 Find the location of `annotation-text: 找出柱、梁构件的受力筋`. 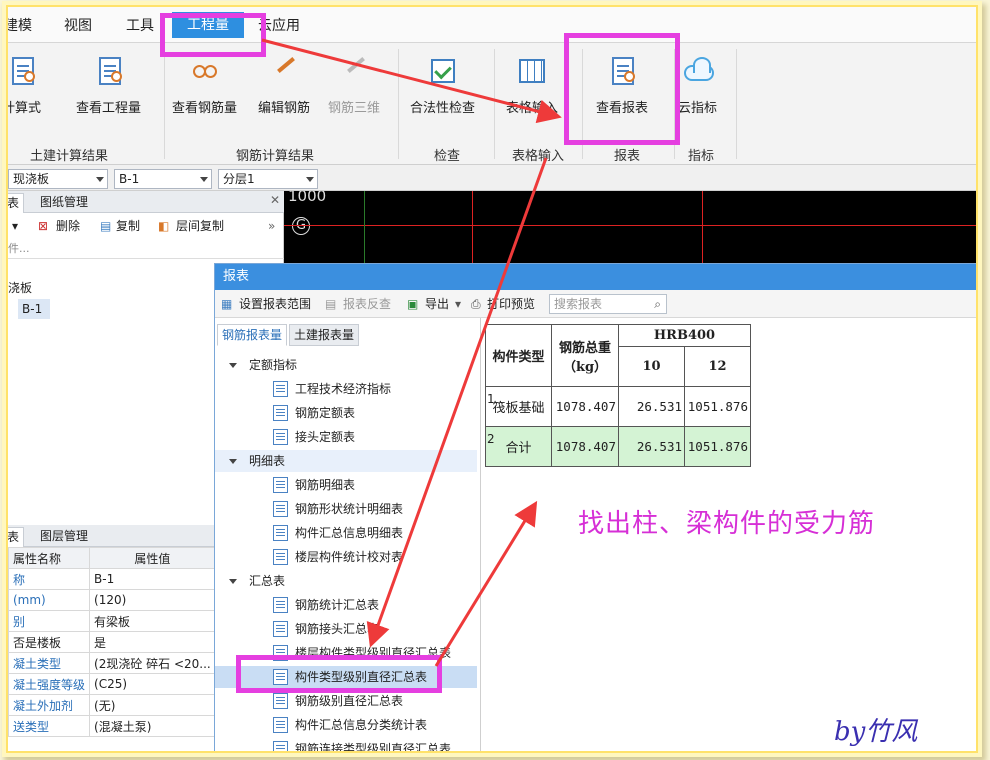

annotation-text: 找出柱、梁构件的受力筋 is located at coordinates (727, 524).